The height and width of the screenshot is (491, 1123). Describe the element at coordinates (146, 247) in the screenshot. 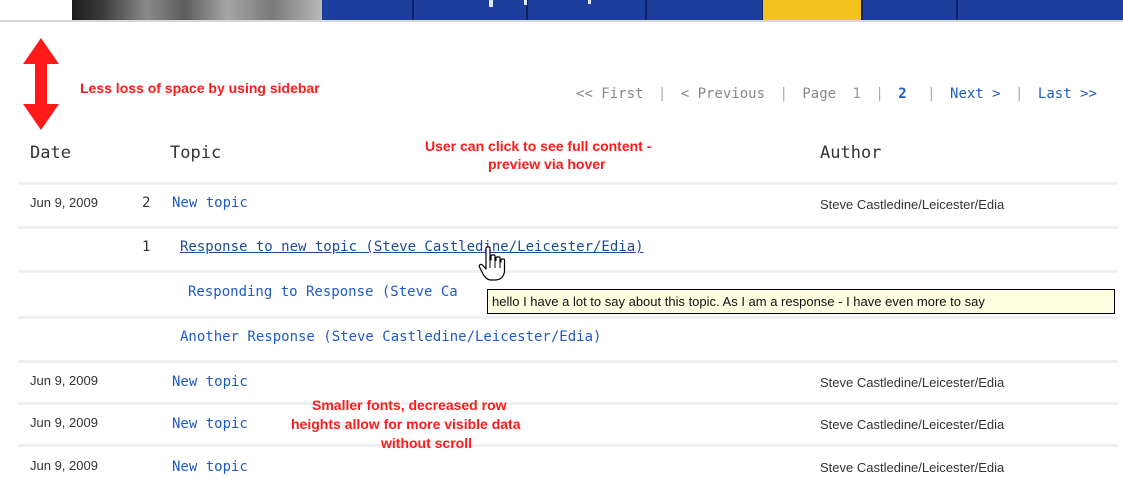

I see `row-reply-count: 1` at that location.